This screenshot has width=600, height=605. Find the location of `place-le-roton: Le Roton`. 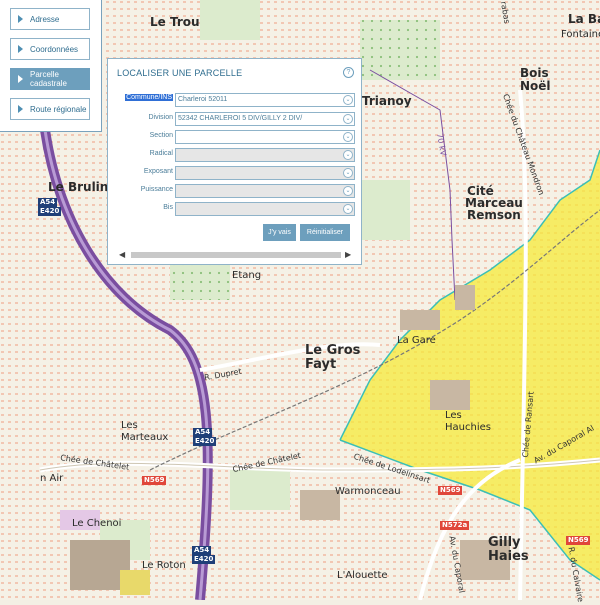

place-le-roton: Le Roton is located at coordinates (164, 565).